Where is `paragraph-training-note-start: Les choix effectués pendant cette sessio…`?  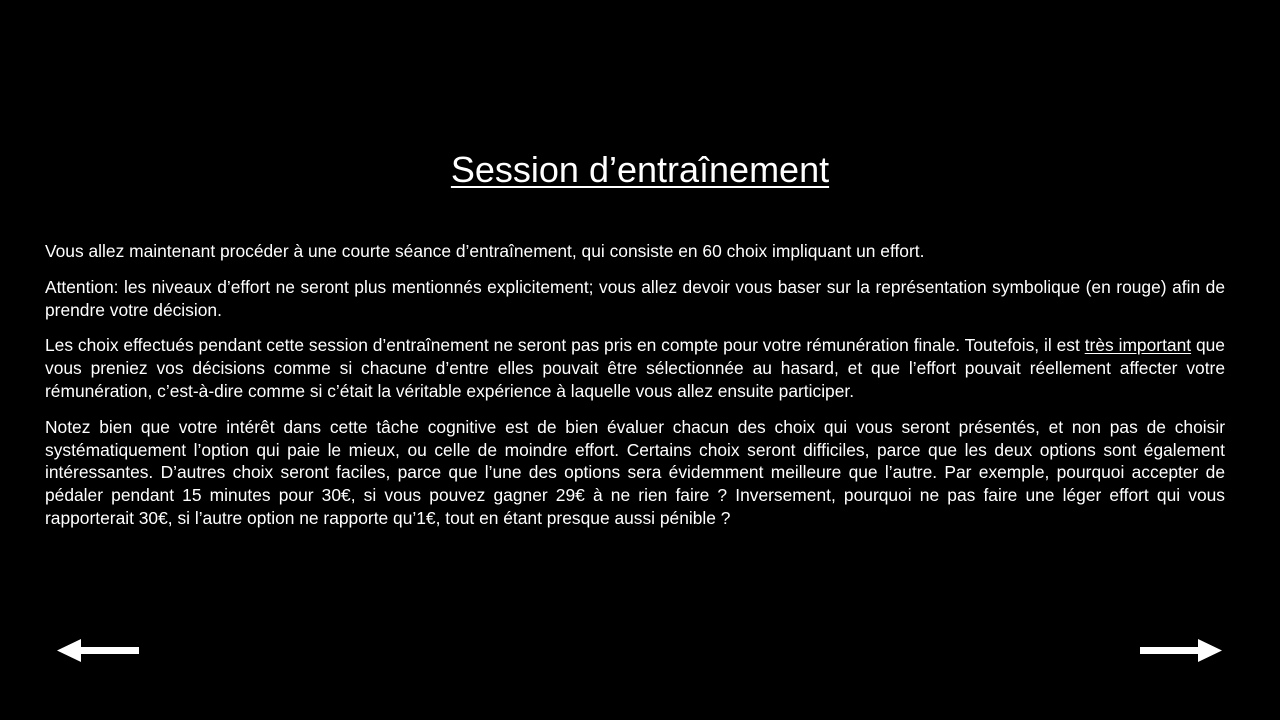
paragraph-training-note-start: Les choix effectués pendant cette sessio… is located at coordinates (565, 345).